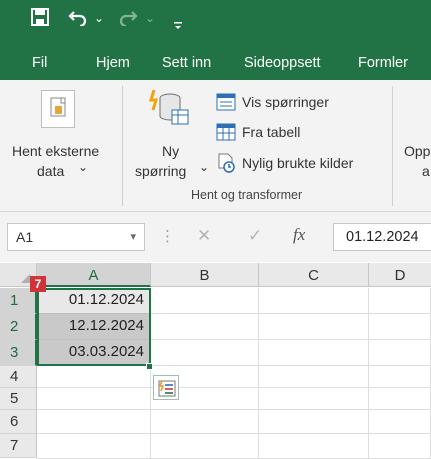 The width and height of the screenshot is (431, 459). I want to click on undo-icon, so click(78, 19).